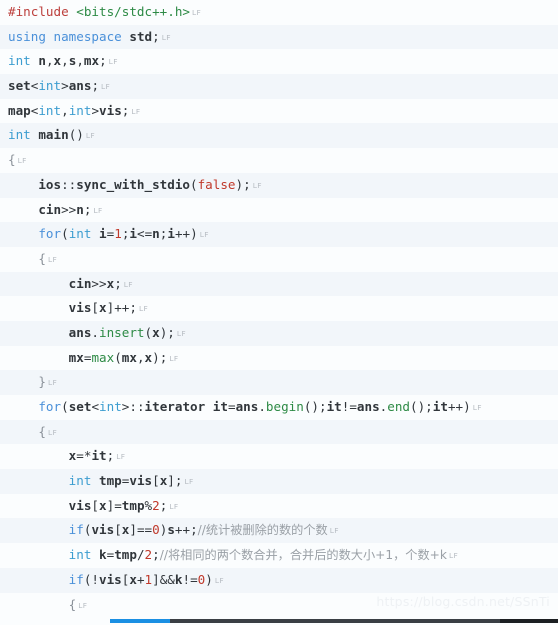  I want to click on code-line: ios::sync_with_stdio(false); LF, so click(279, 185).